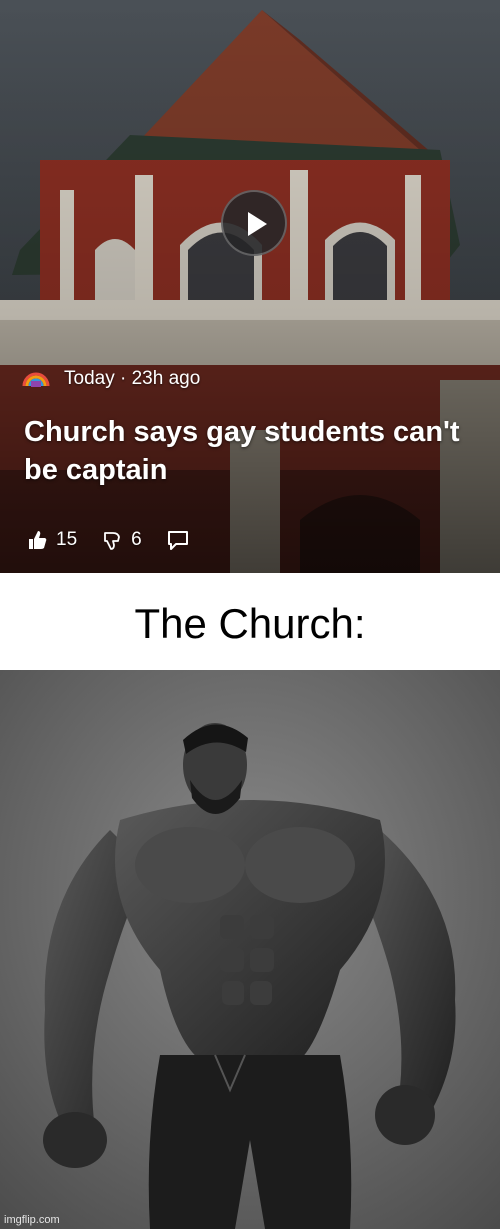  Describe the element at coordinates (51, 540) in the screenshot. I see `like-button: 15` at that location.